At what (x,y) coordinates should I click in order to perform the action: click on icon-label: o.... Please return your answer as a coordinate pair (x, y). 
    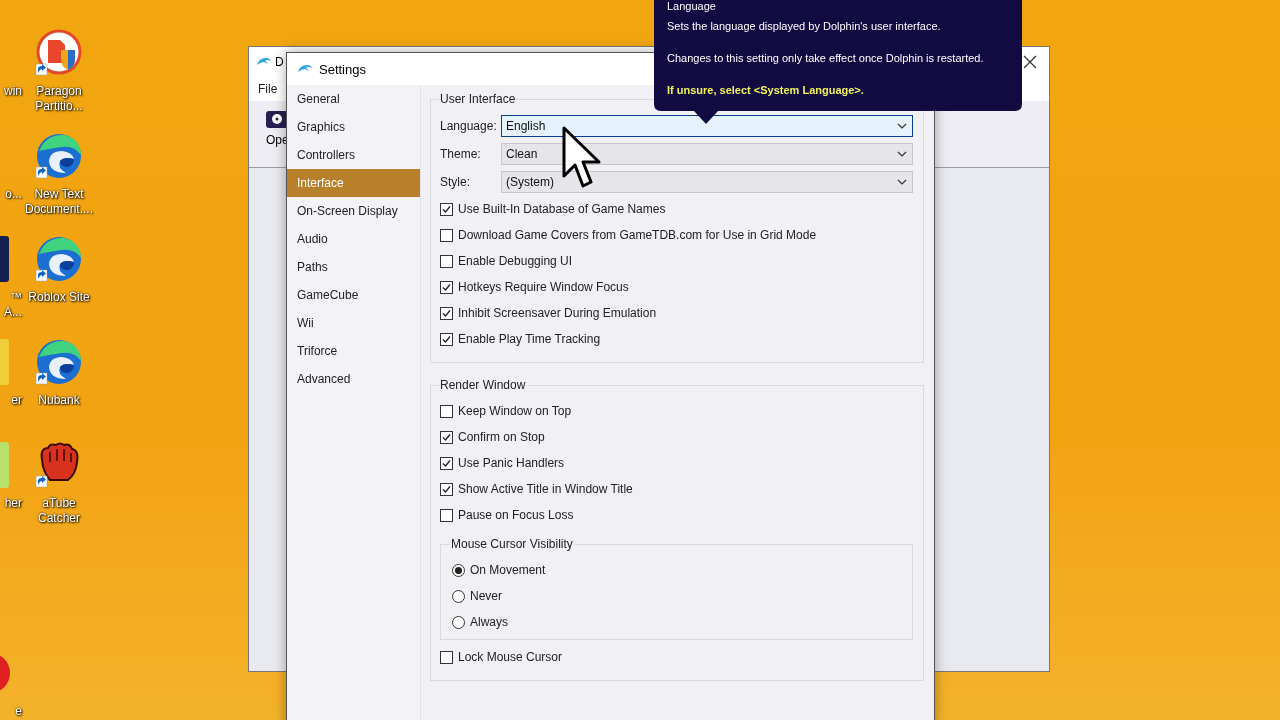
    Looking at the image, I should click on (13, 194).